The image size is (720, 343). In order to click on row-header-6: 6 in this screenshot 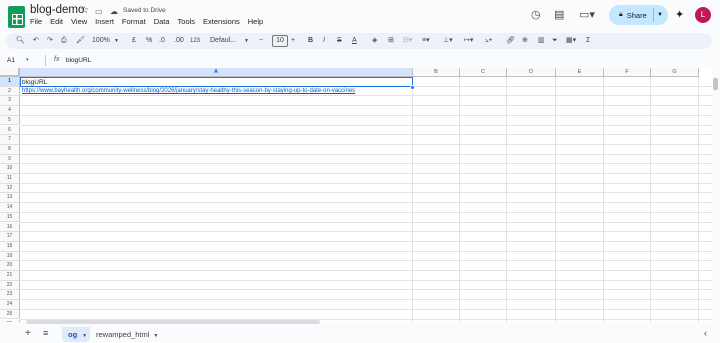, I will do `click(10, 130)`.